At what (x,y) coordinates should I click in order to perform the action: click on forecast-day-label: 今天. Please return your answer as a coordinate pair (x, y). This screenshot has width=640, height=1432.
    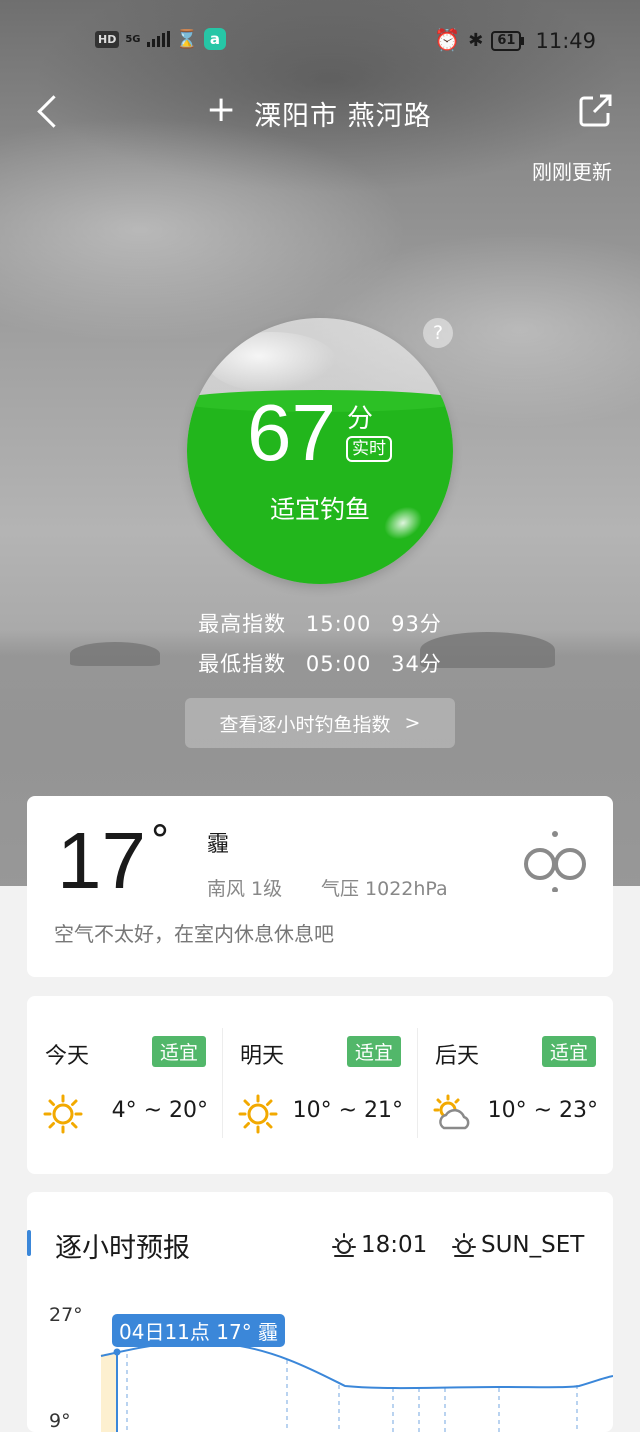
    Looking at the image, I should click on (67, 1056).